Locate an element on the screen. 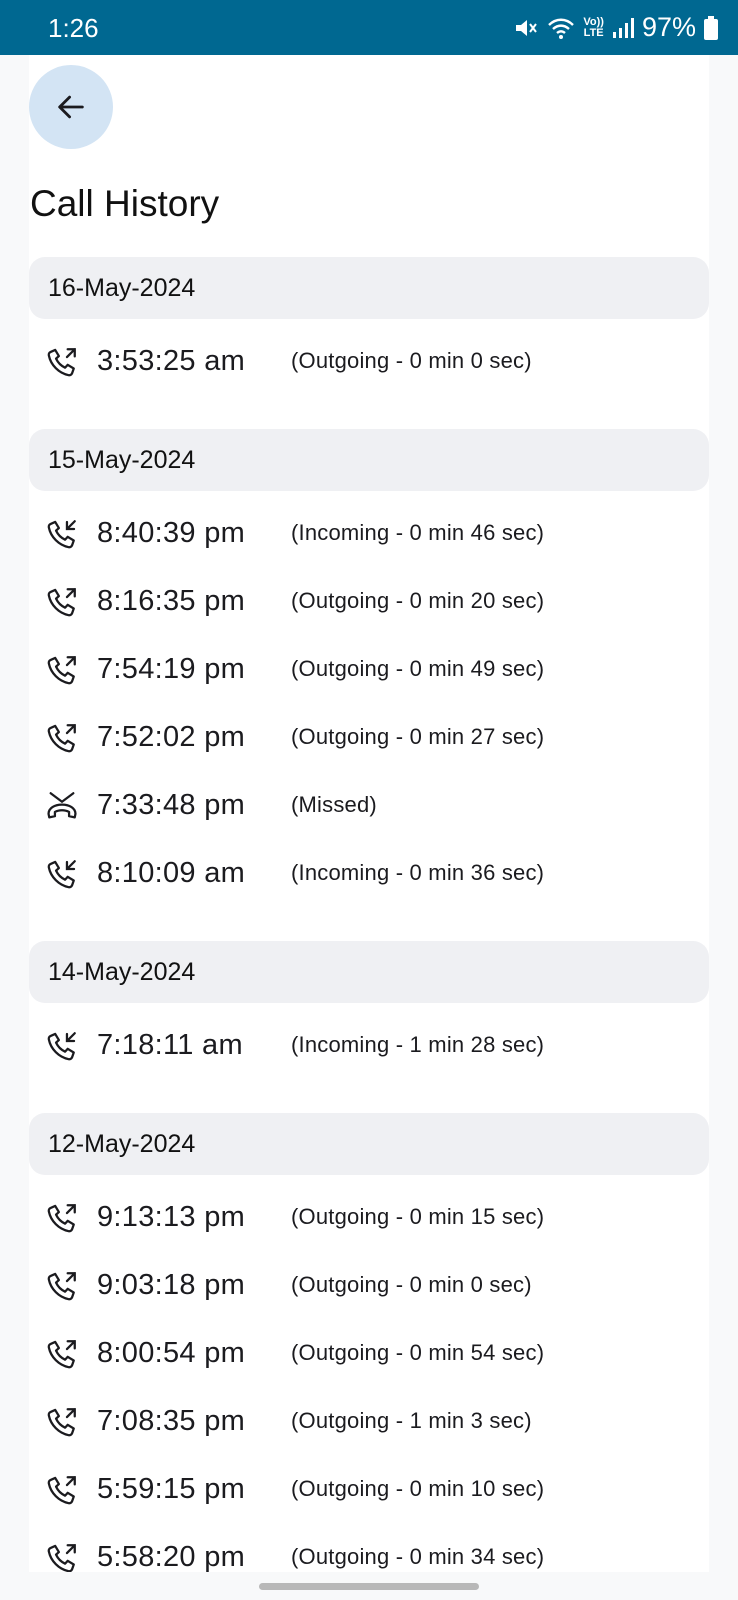  signal-icon is located at coordinates (623, 27).